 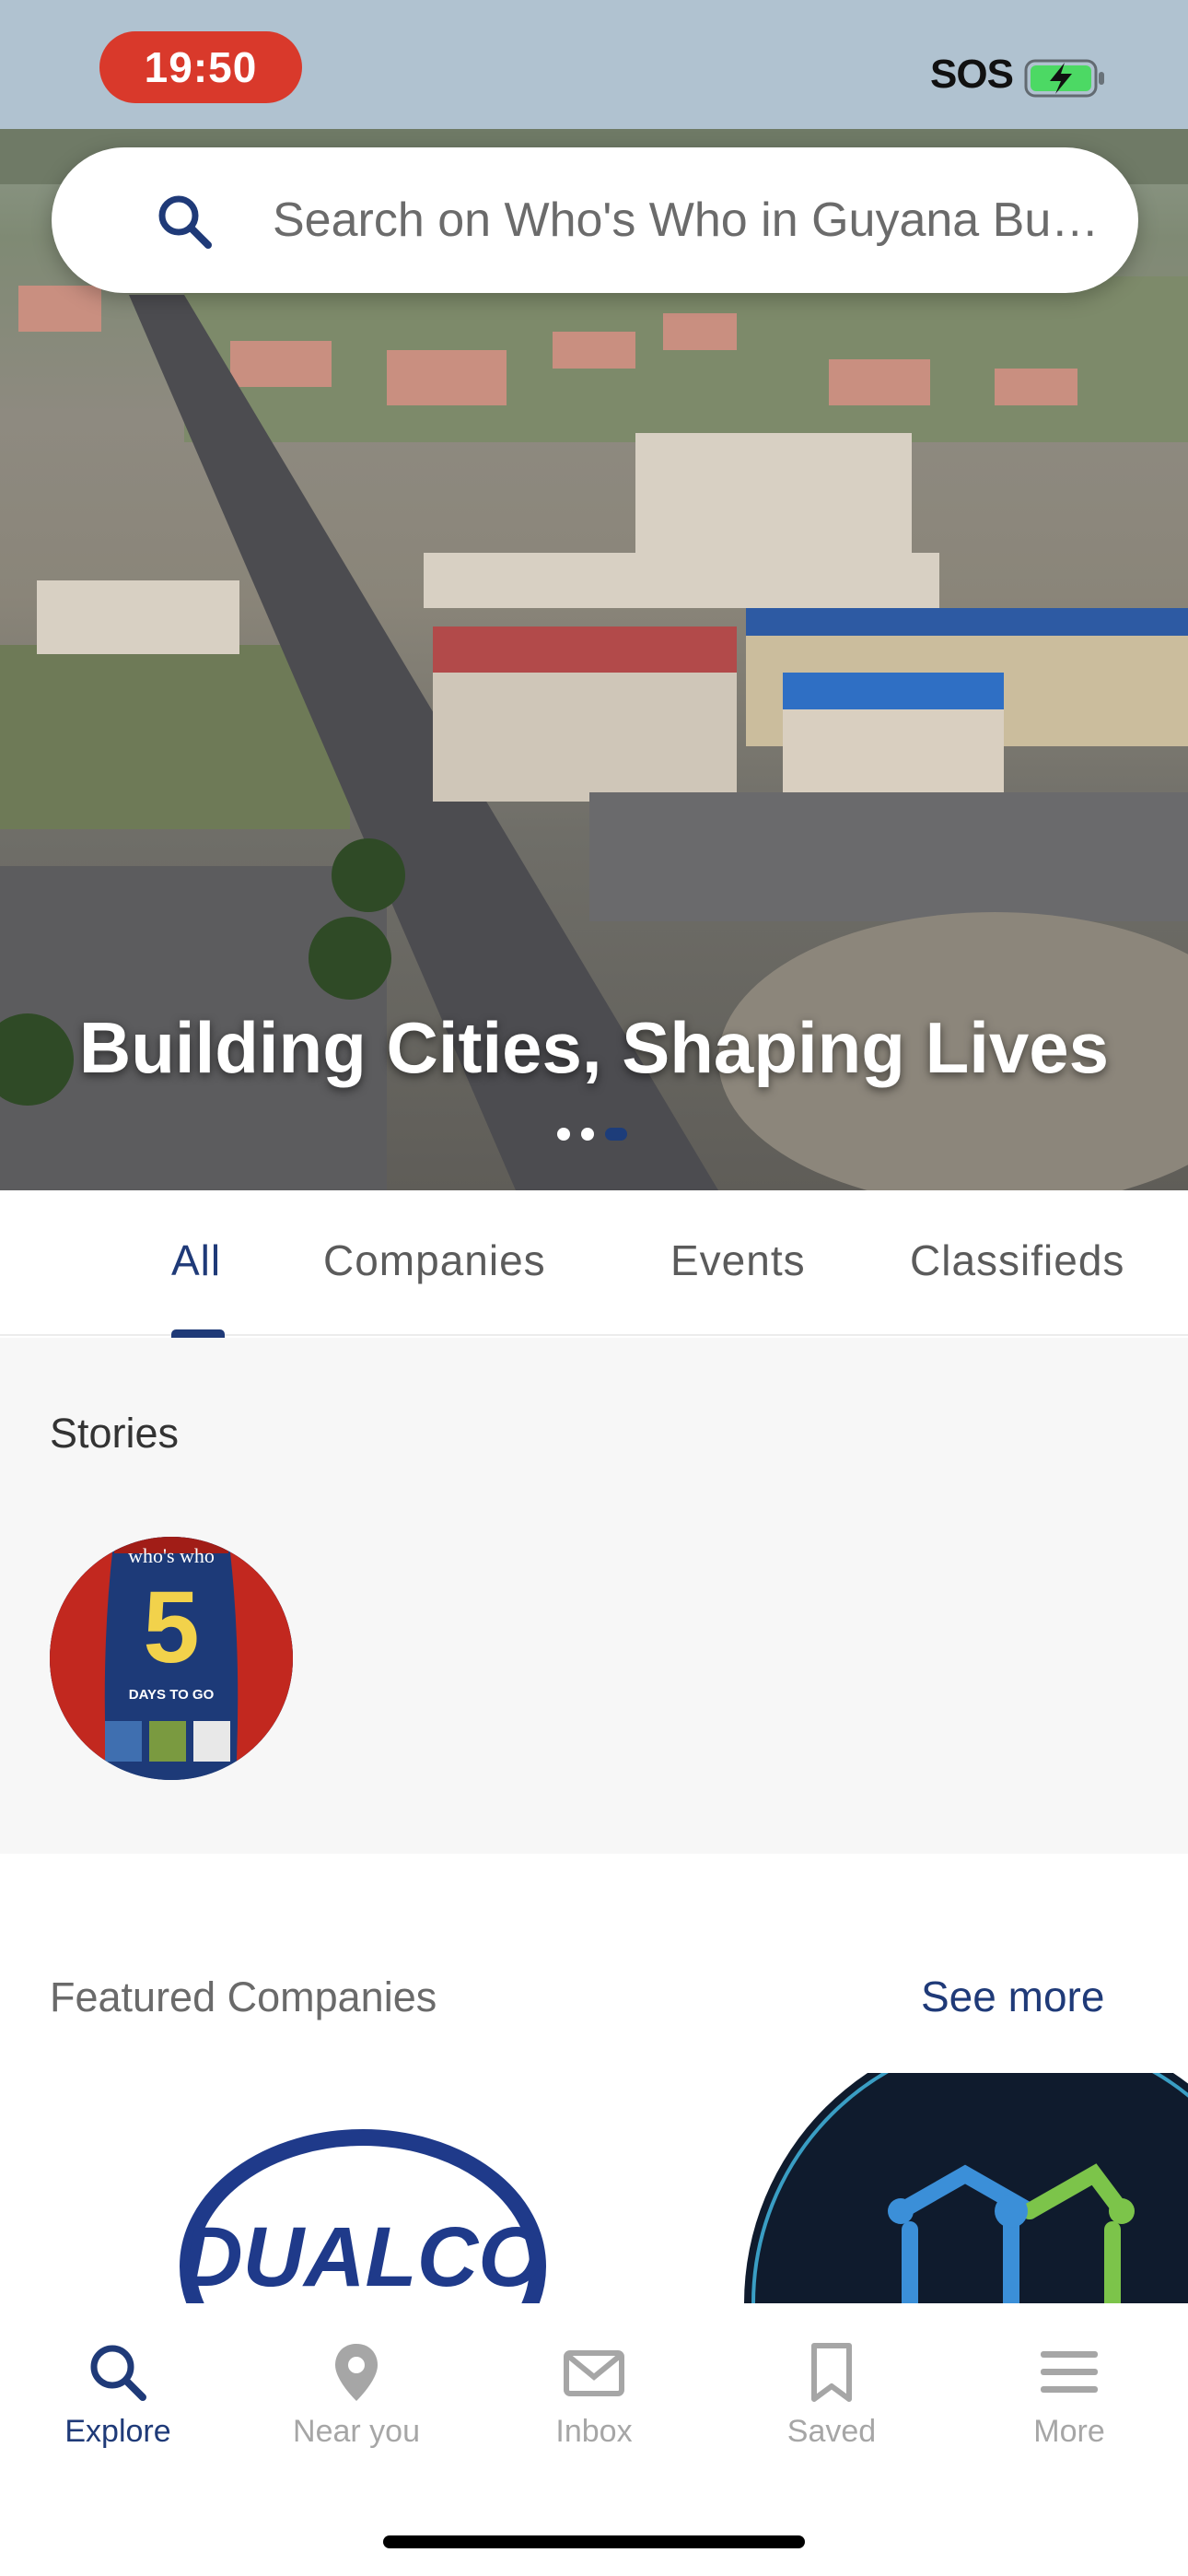 I want to click on nav-label-near-you: Near you, so click(x=356, y=2431).